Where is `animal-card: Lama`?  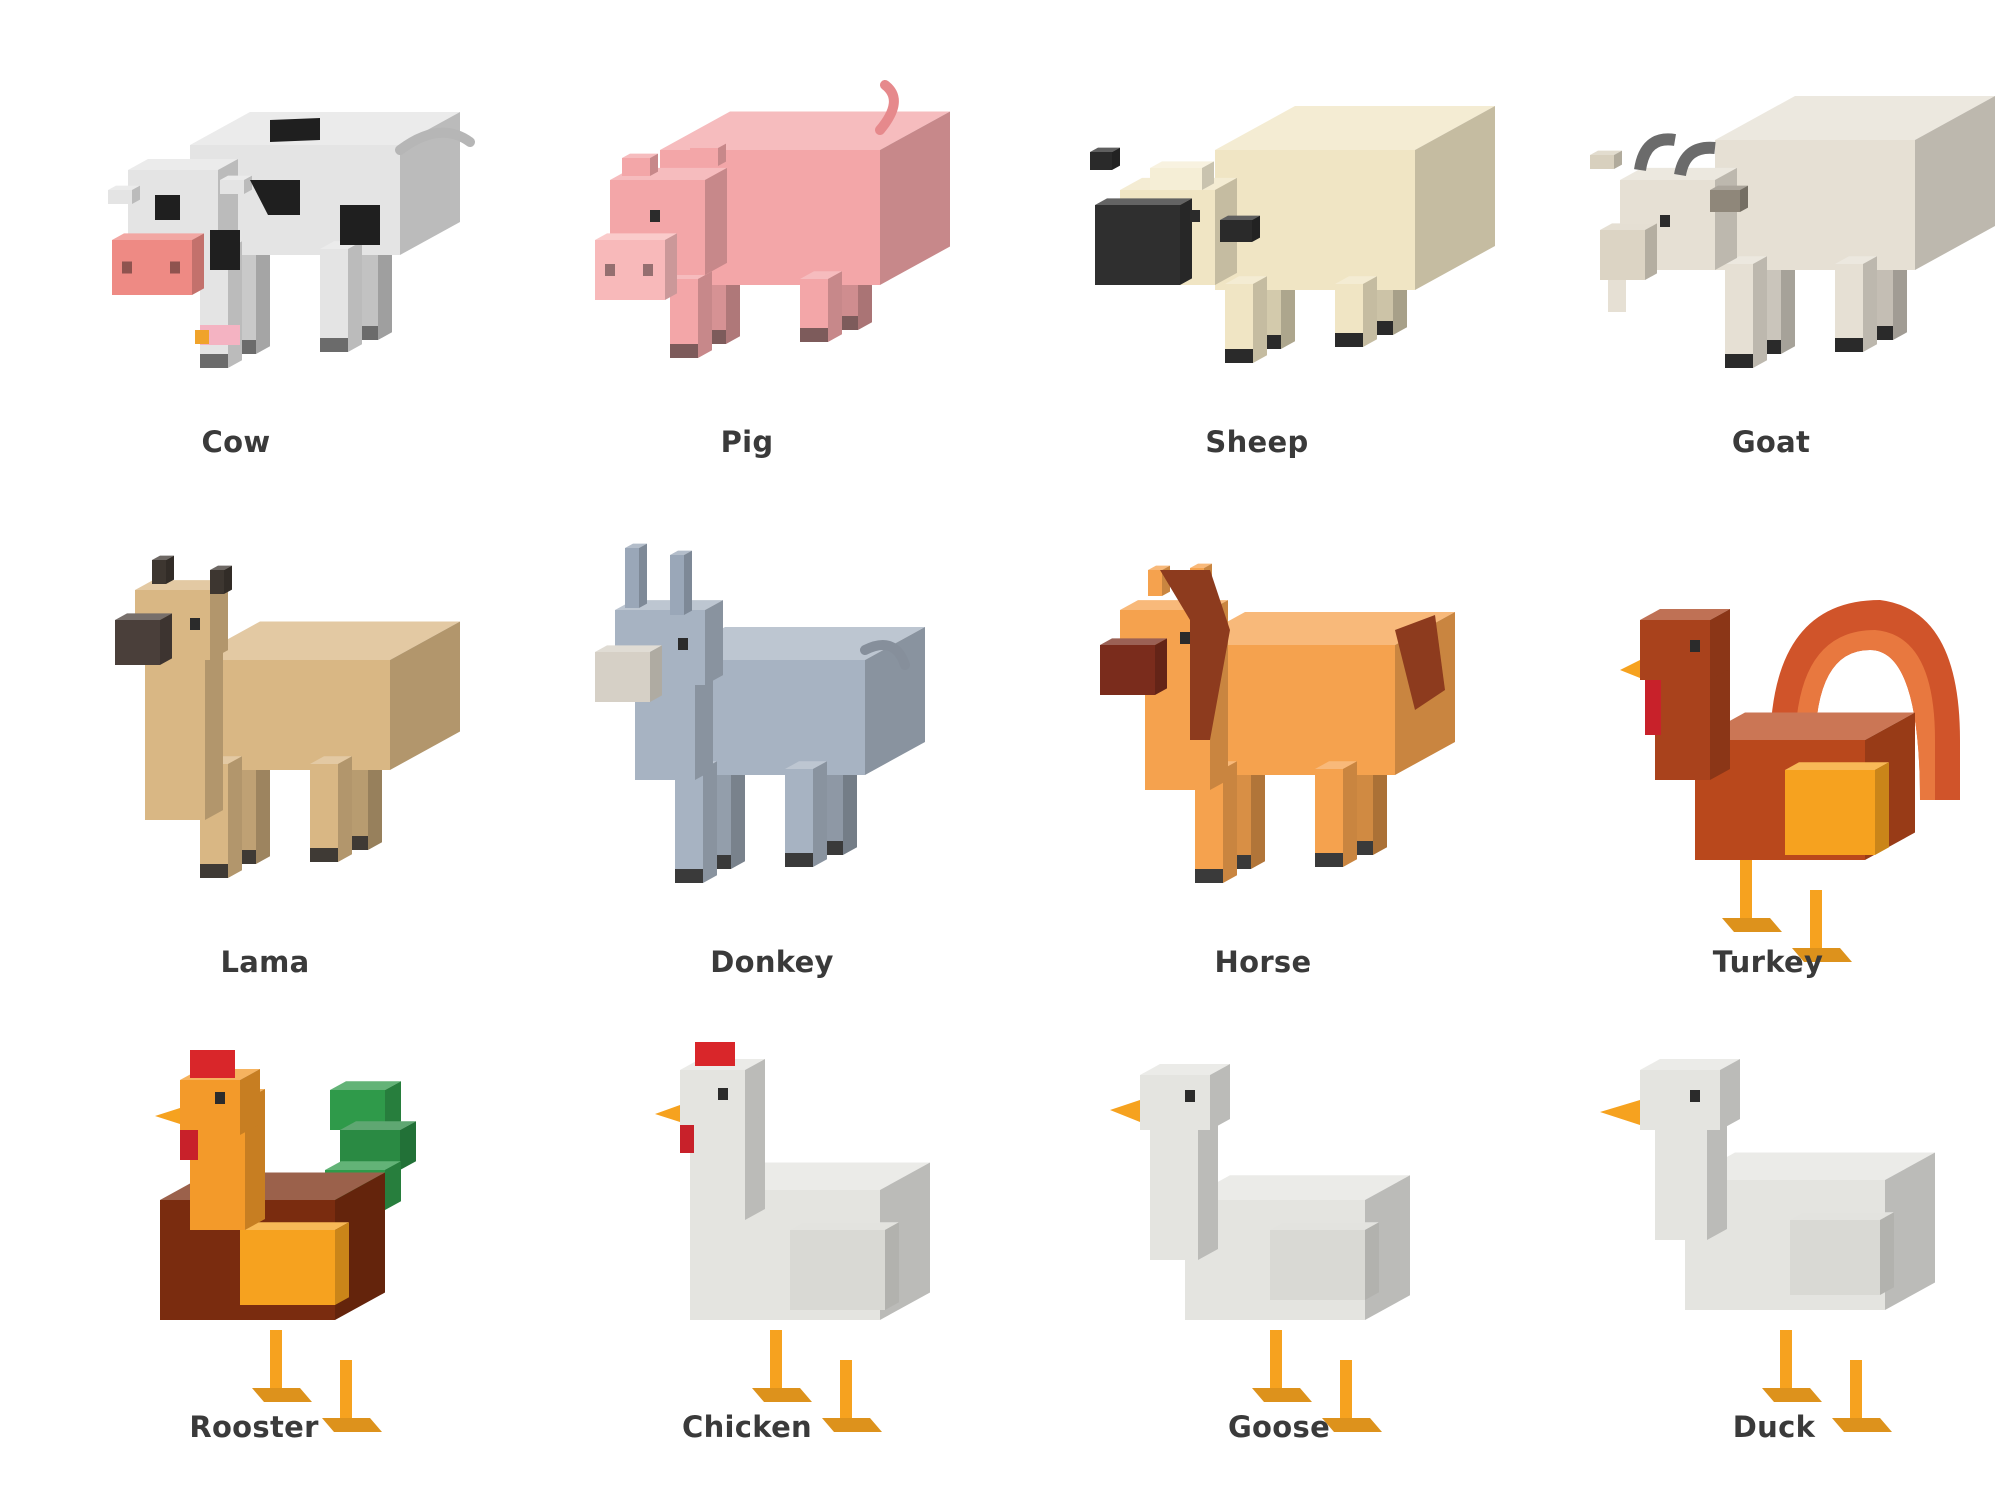
animal-card: Lama is located at coordinates (250, 760).